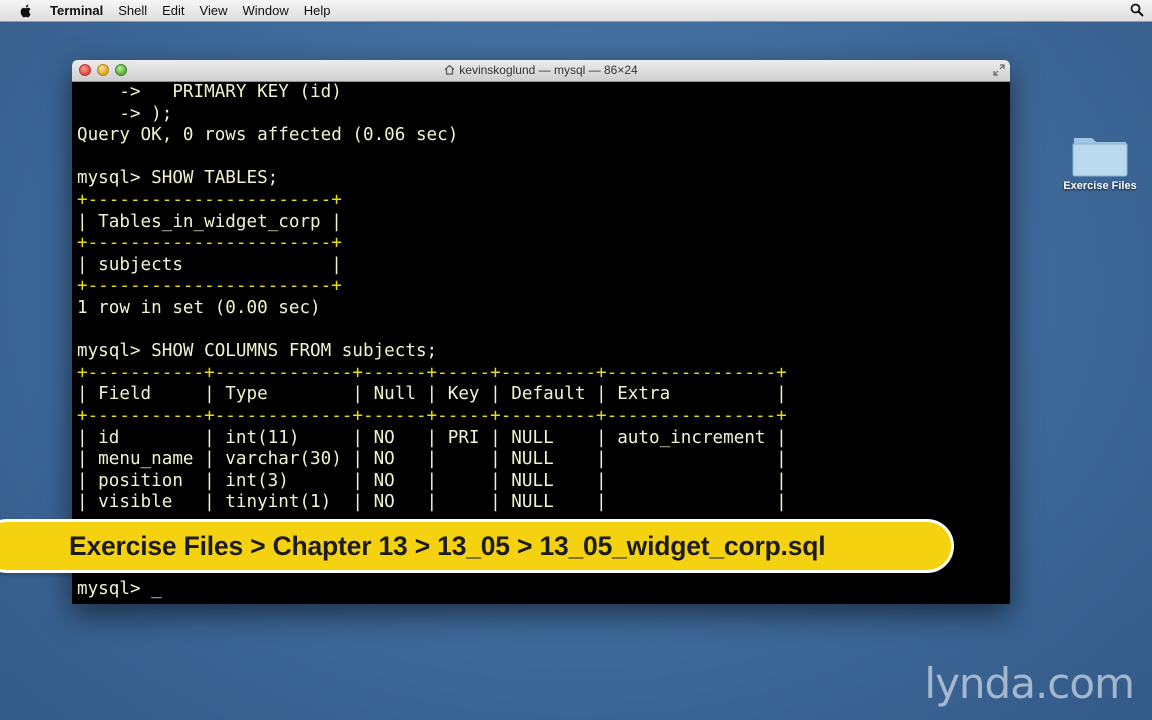 This screenshot has width=1152, height=720. What do you see at coordinates (199, 307) in the screenshot?
I see `terminal-line: 1 row in set (0.00 sec)` at bounding box center [199, 307].